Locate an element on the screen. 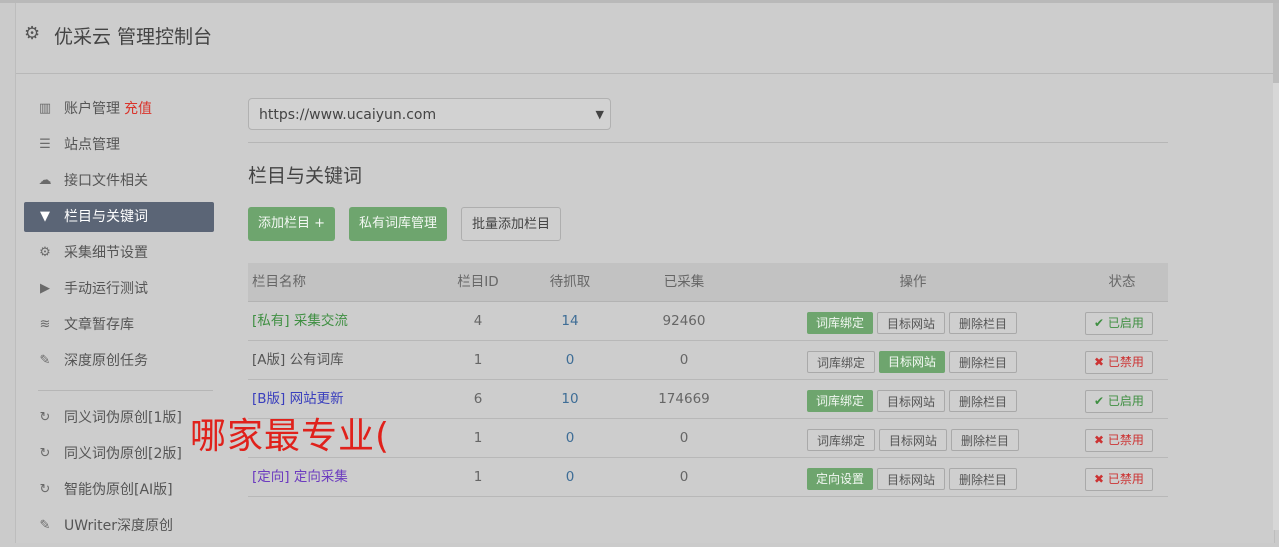  sidebar-item-manual-run: ▶ 手动运行测试 is located at coordinates (119, 289).